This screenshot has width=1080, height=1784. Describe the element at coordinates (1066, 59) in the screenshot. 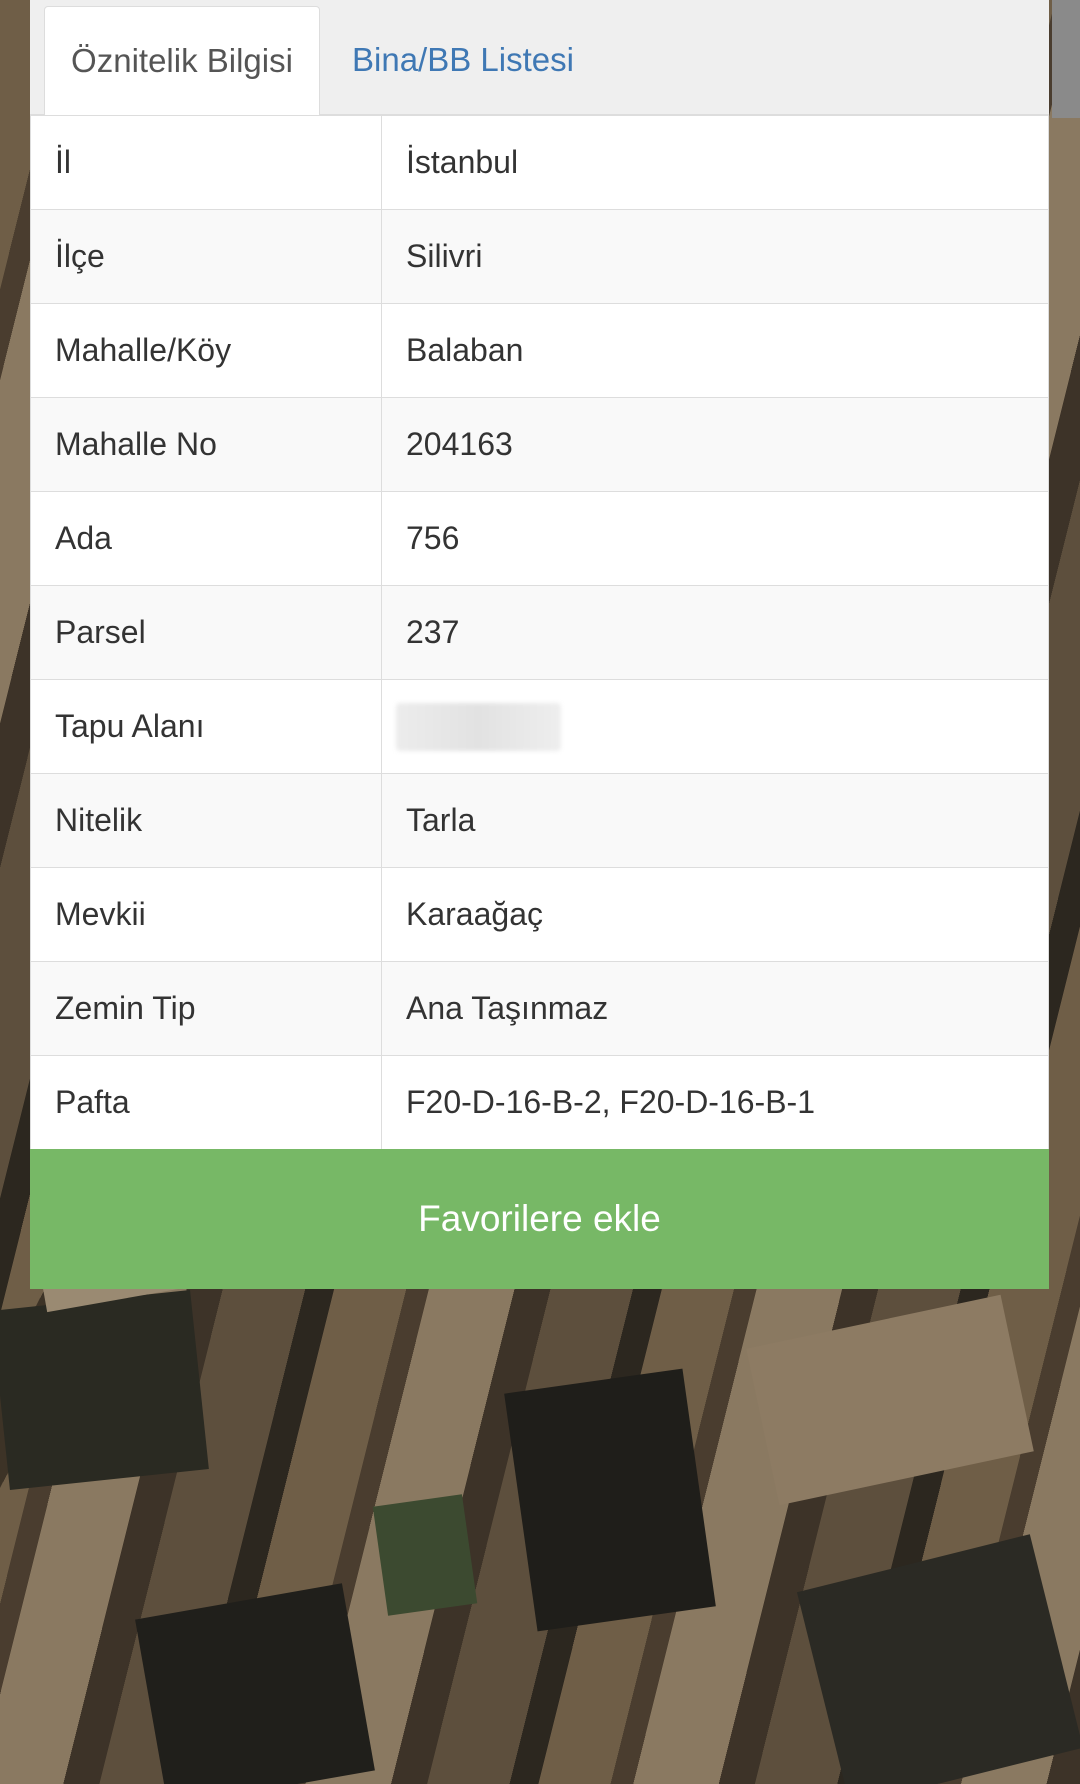

I see `map-control-edge` at that location.